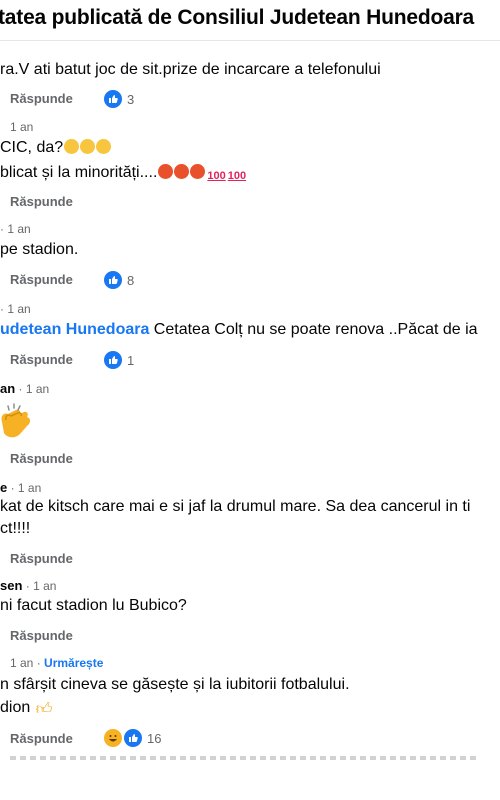  Describe the element at coordinates (93, 605) in the screenshot. I see `comment-text: ni facut stadion lu Bubico?` at that location.